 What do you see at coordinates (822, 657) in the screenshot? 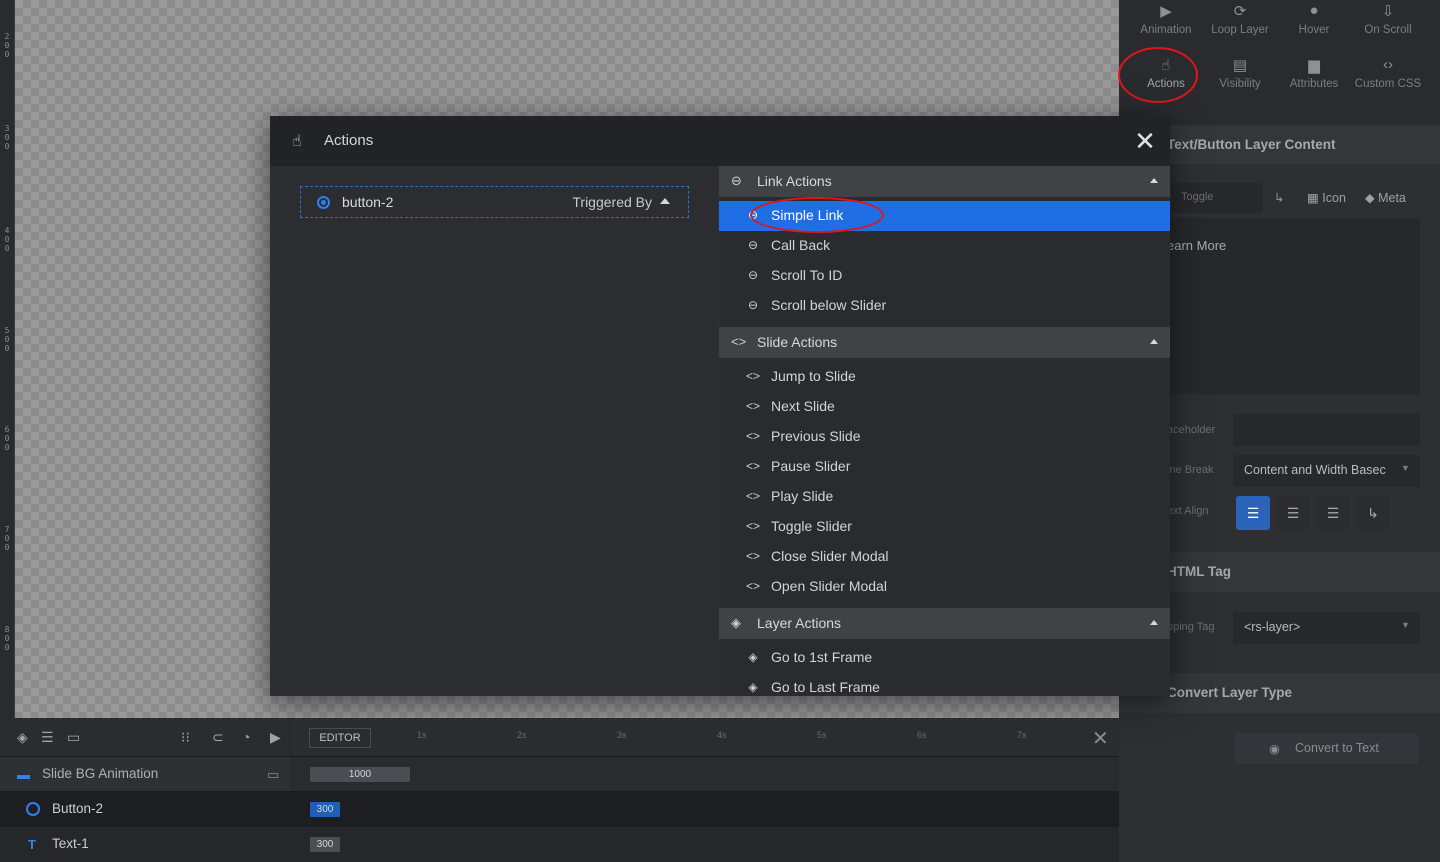
I see `action-label: Go to 1st Frame` at bounding box center [822, 657].